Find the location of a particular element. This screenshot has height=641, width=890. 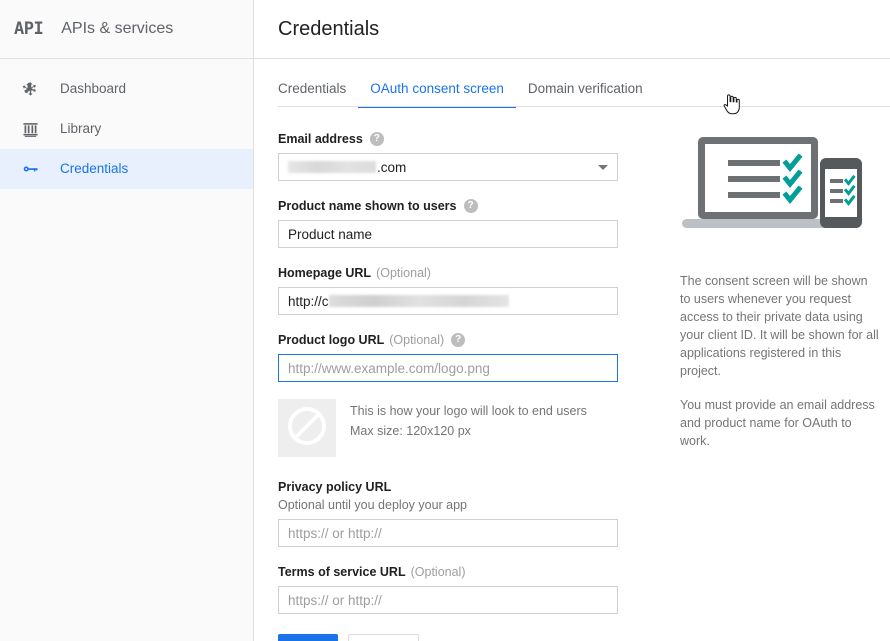

tab-credentials: Credentials is located at coordinates (318, 94).